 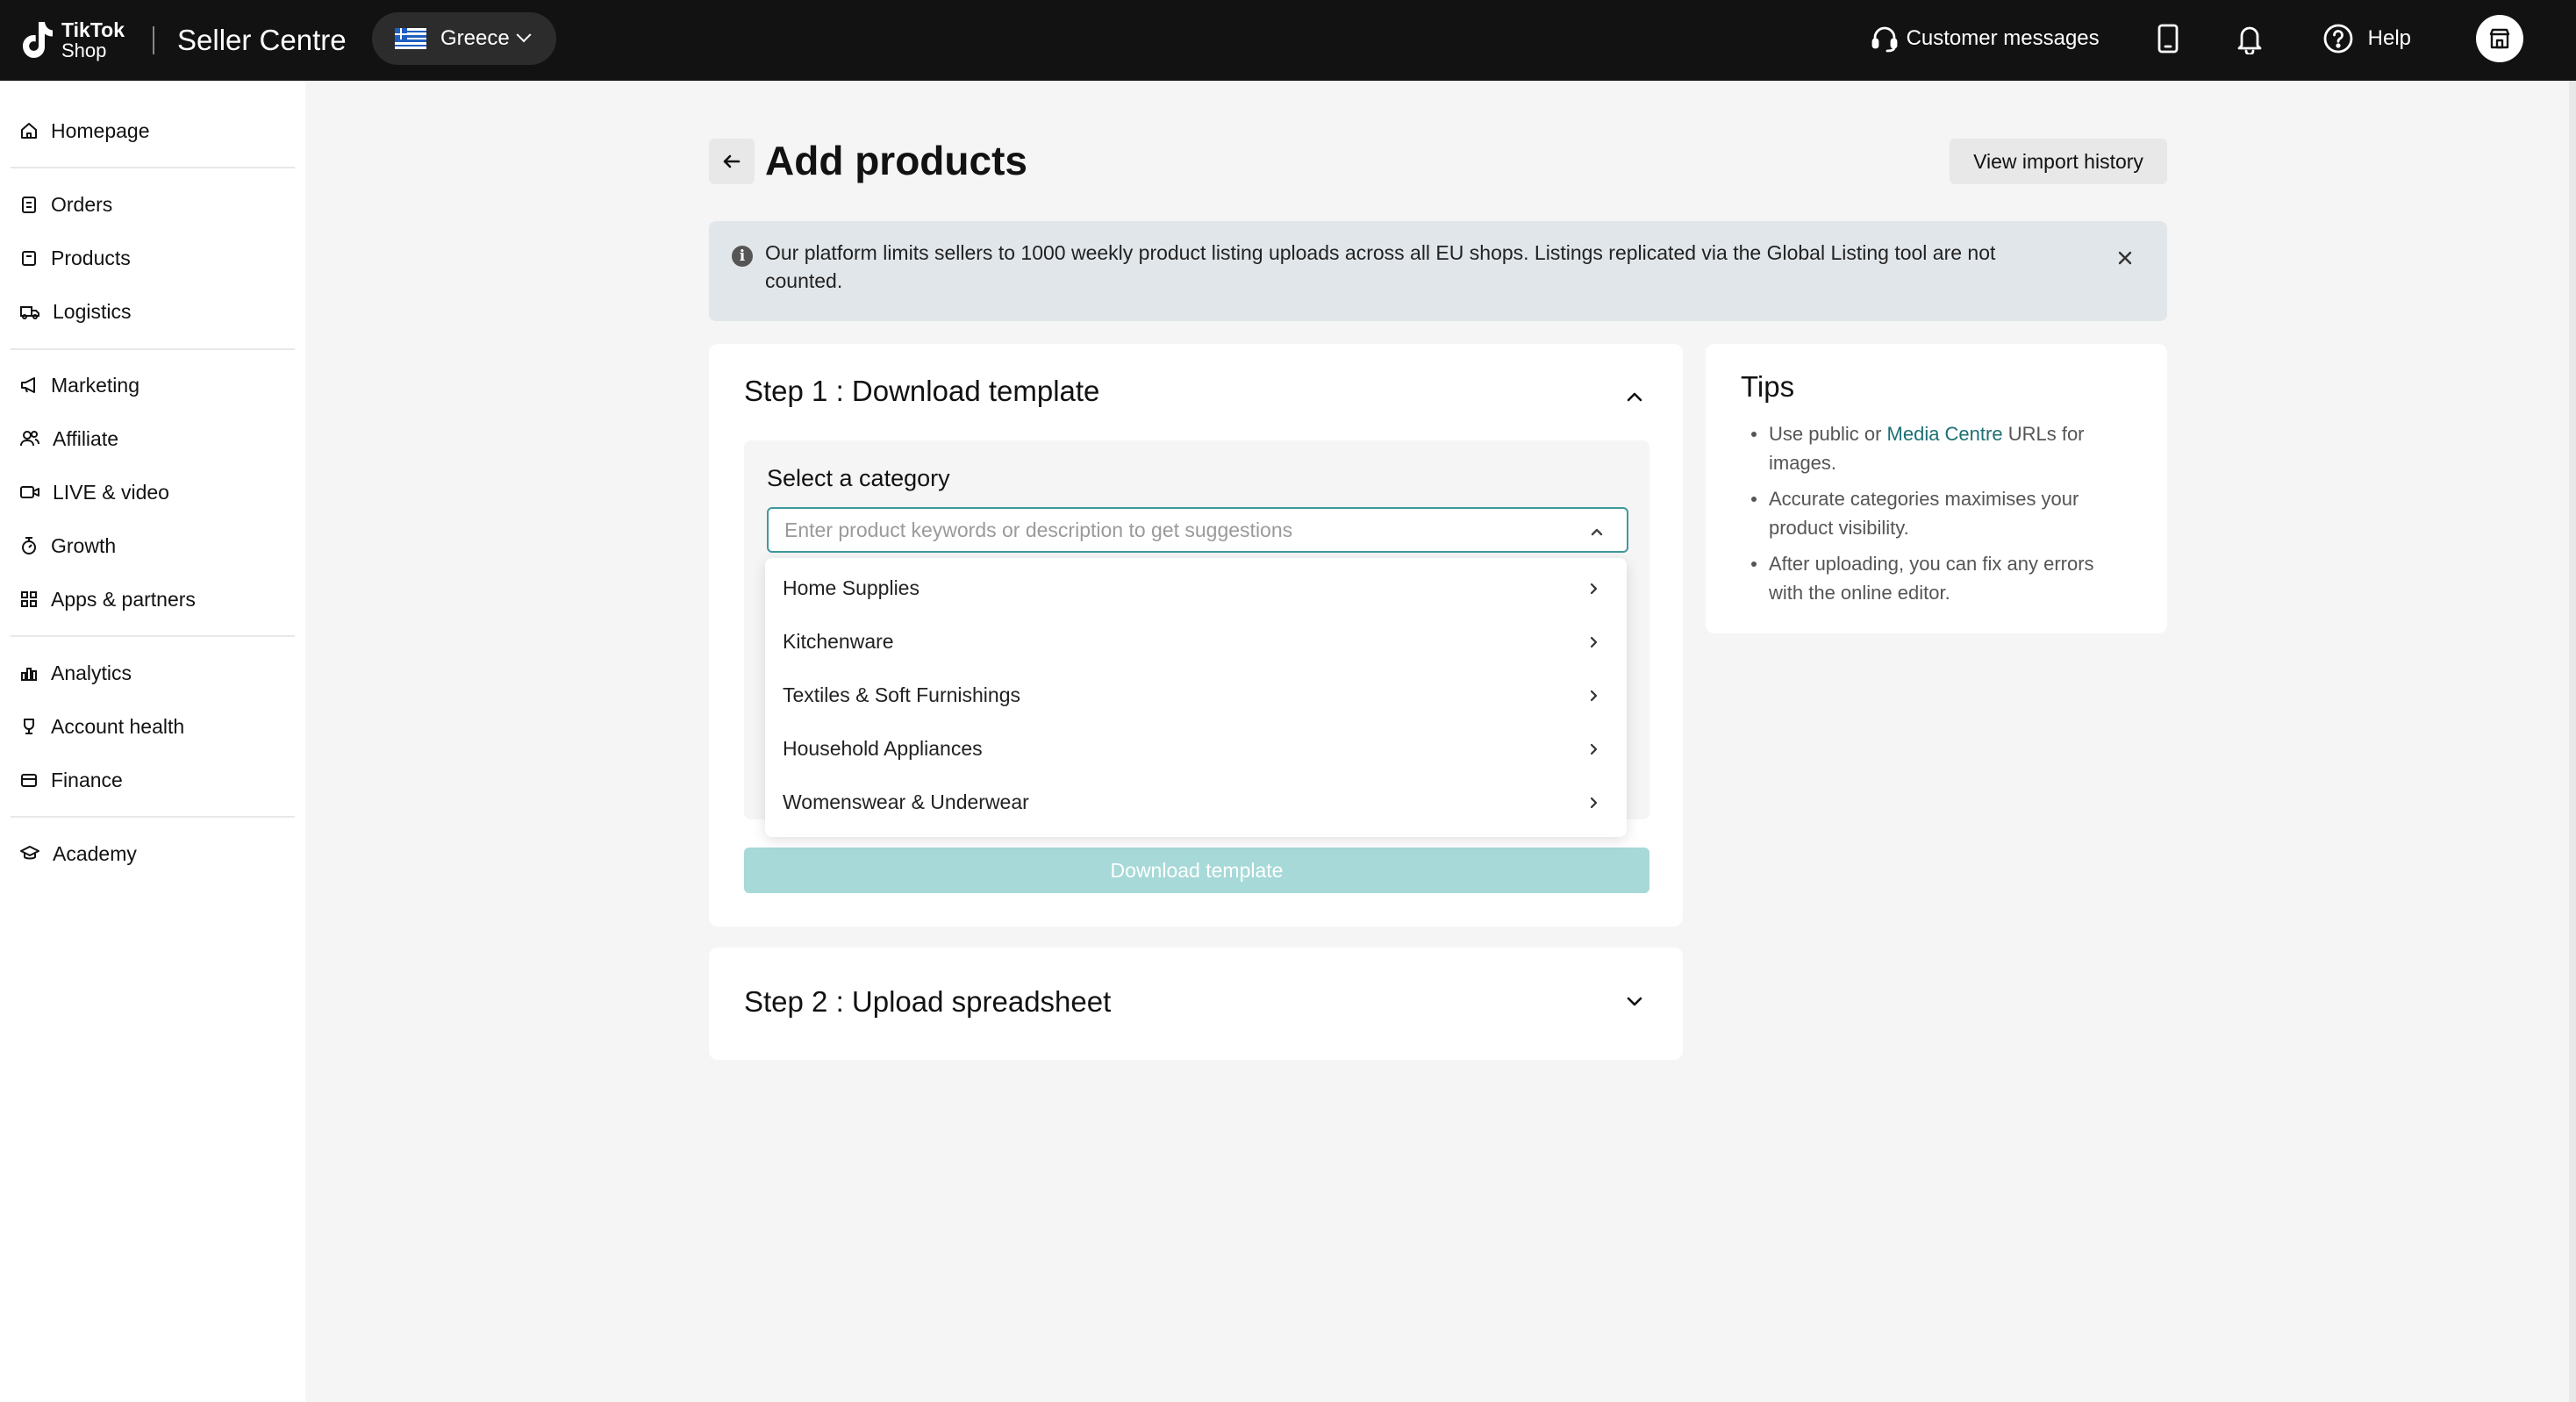 I want to click on back-button, so click(x=732, y=161).